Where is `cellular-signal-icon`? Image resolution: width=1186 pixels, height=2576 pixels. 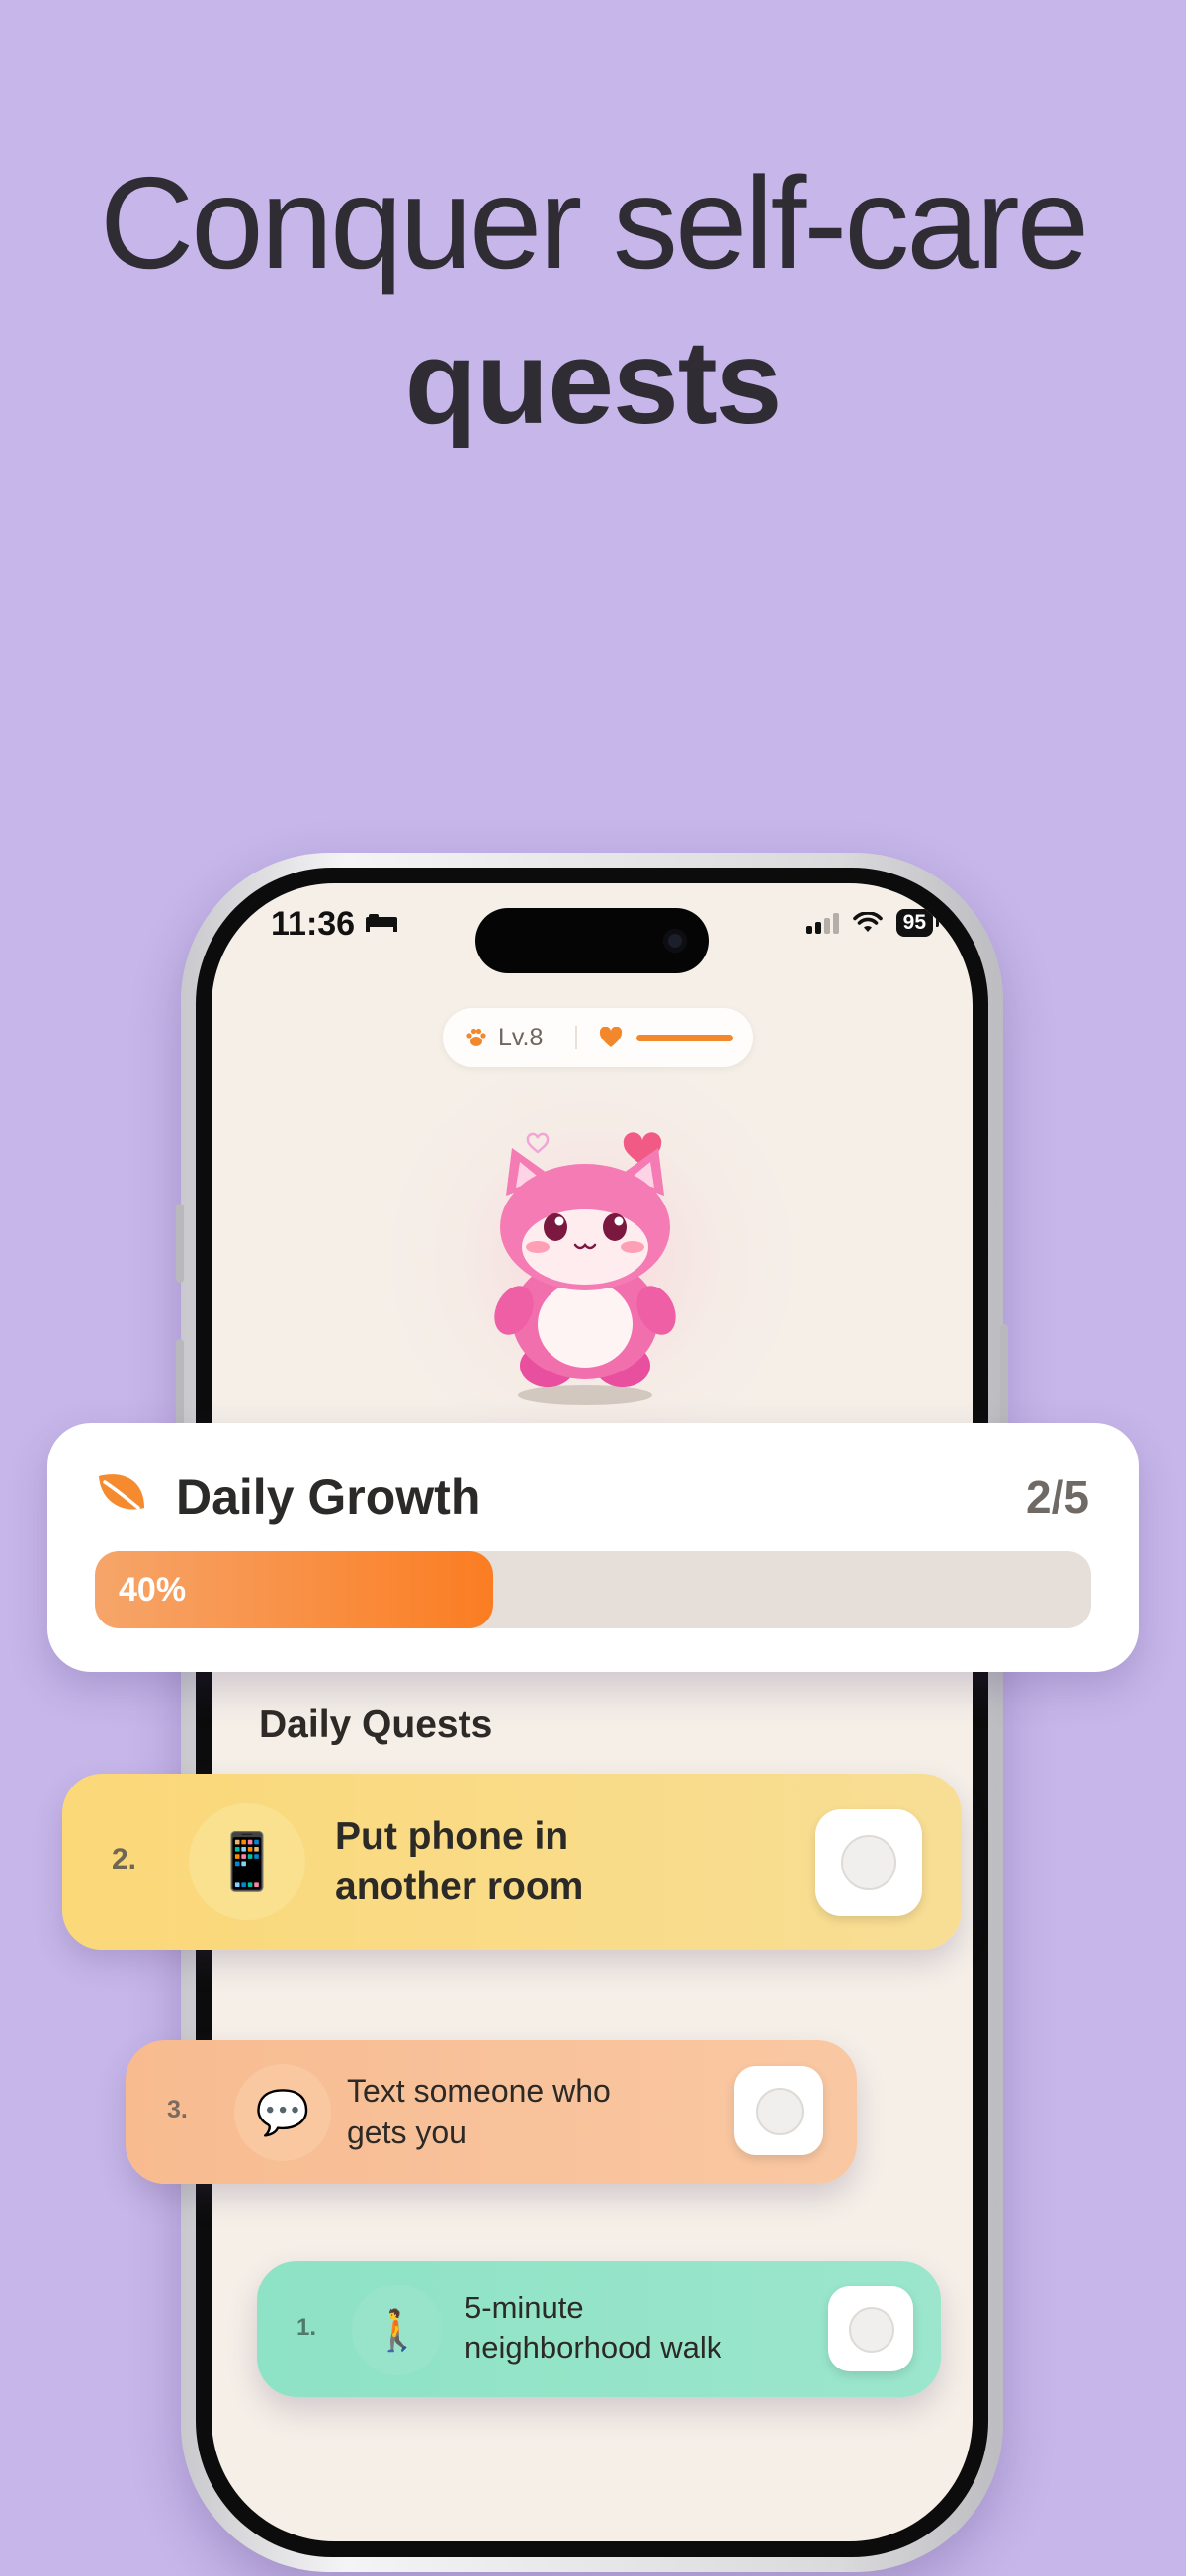 cellular-signal-icon is located at coordinates (822, 923).